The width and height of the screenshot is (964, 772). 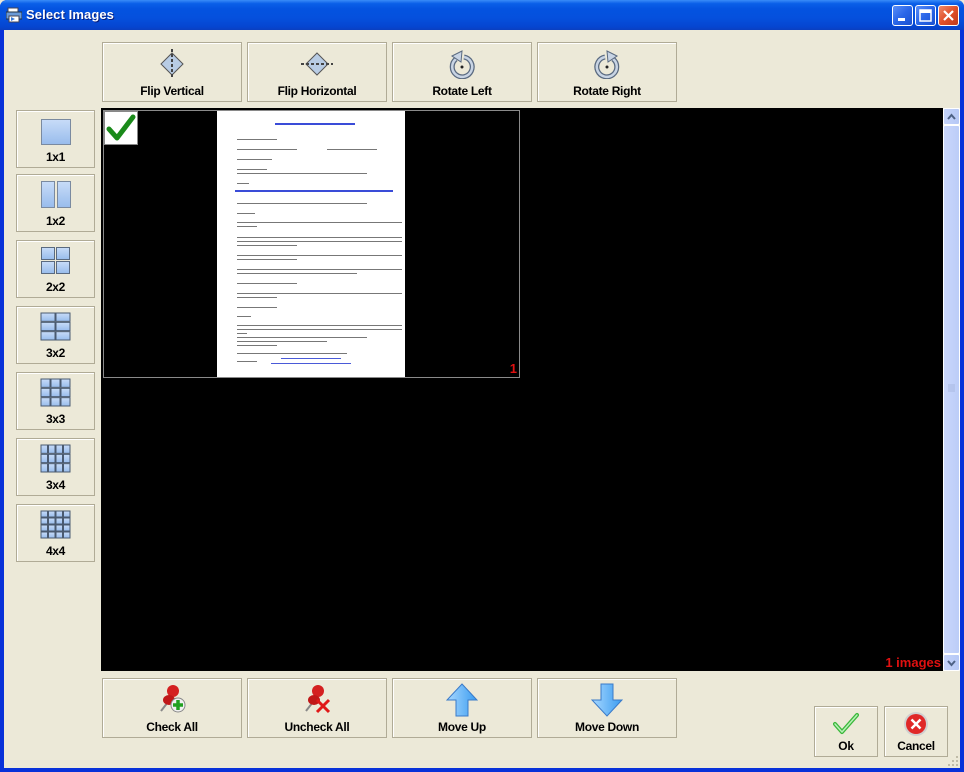 I want to click on layout-3x4-label: 3x4, so click(x=55, y=485).